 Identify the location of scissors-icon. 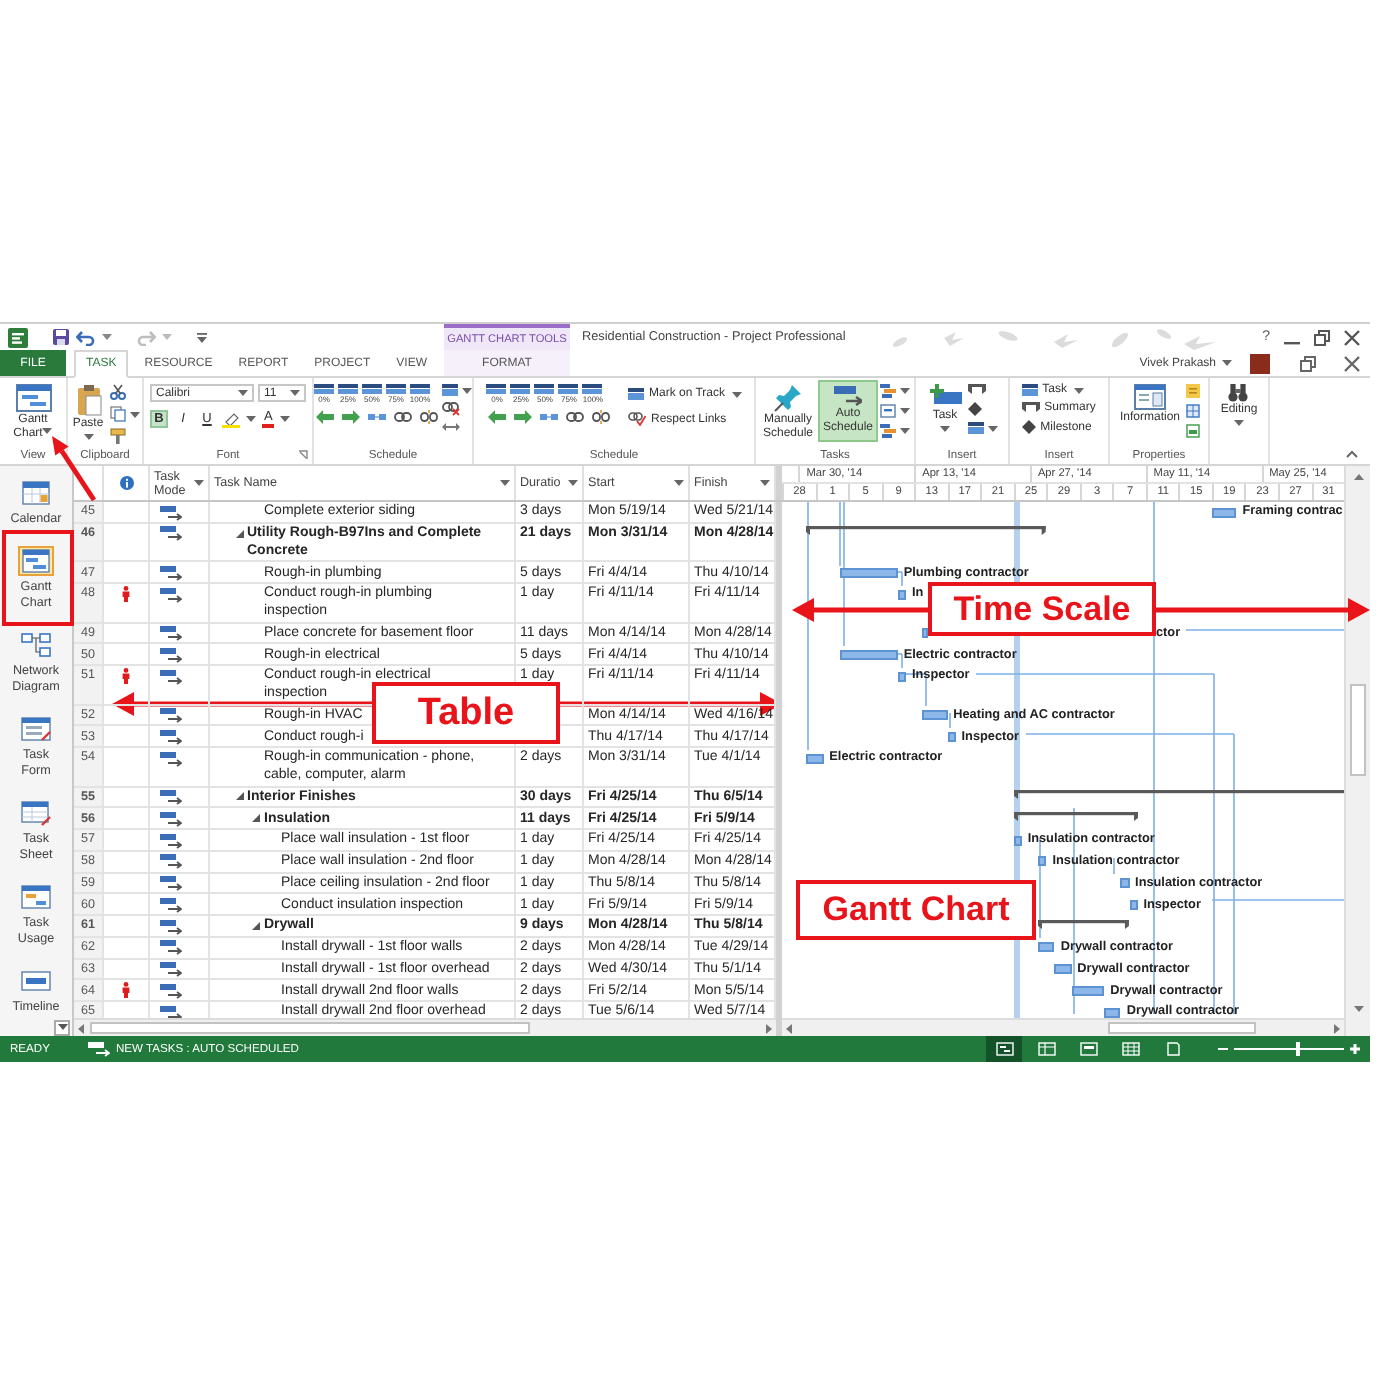
(117, 392).